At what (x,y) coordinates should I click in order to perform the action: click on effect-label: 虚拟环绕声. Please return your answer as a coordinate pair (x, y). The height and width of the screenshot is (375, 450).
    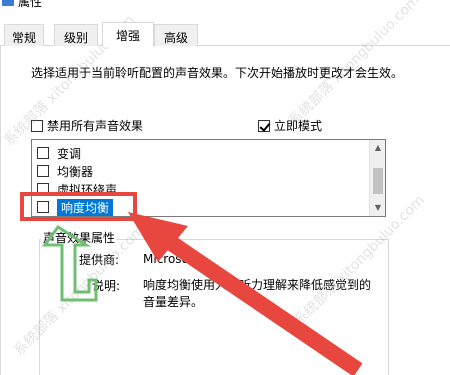
    Looking at the image, I should click on (87, 189).